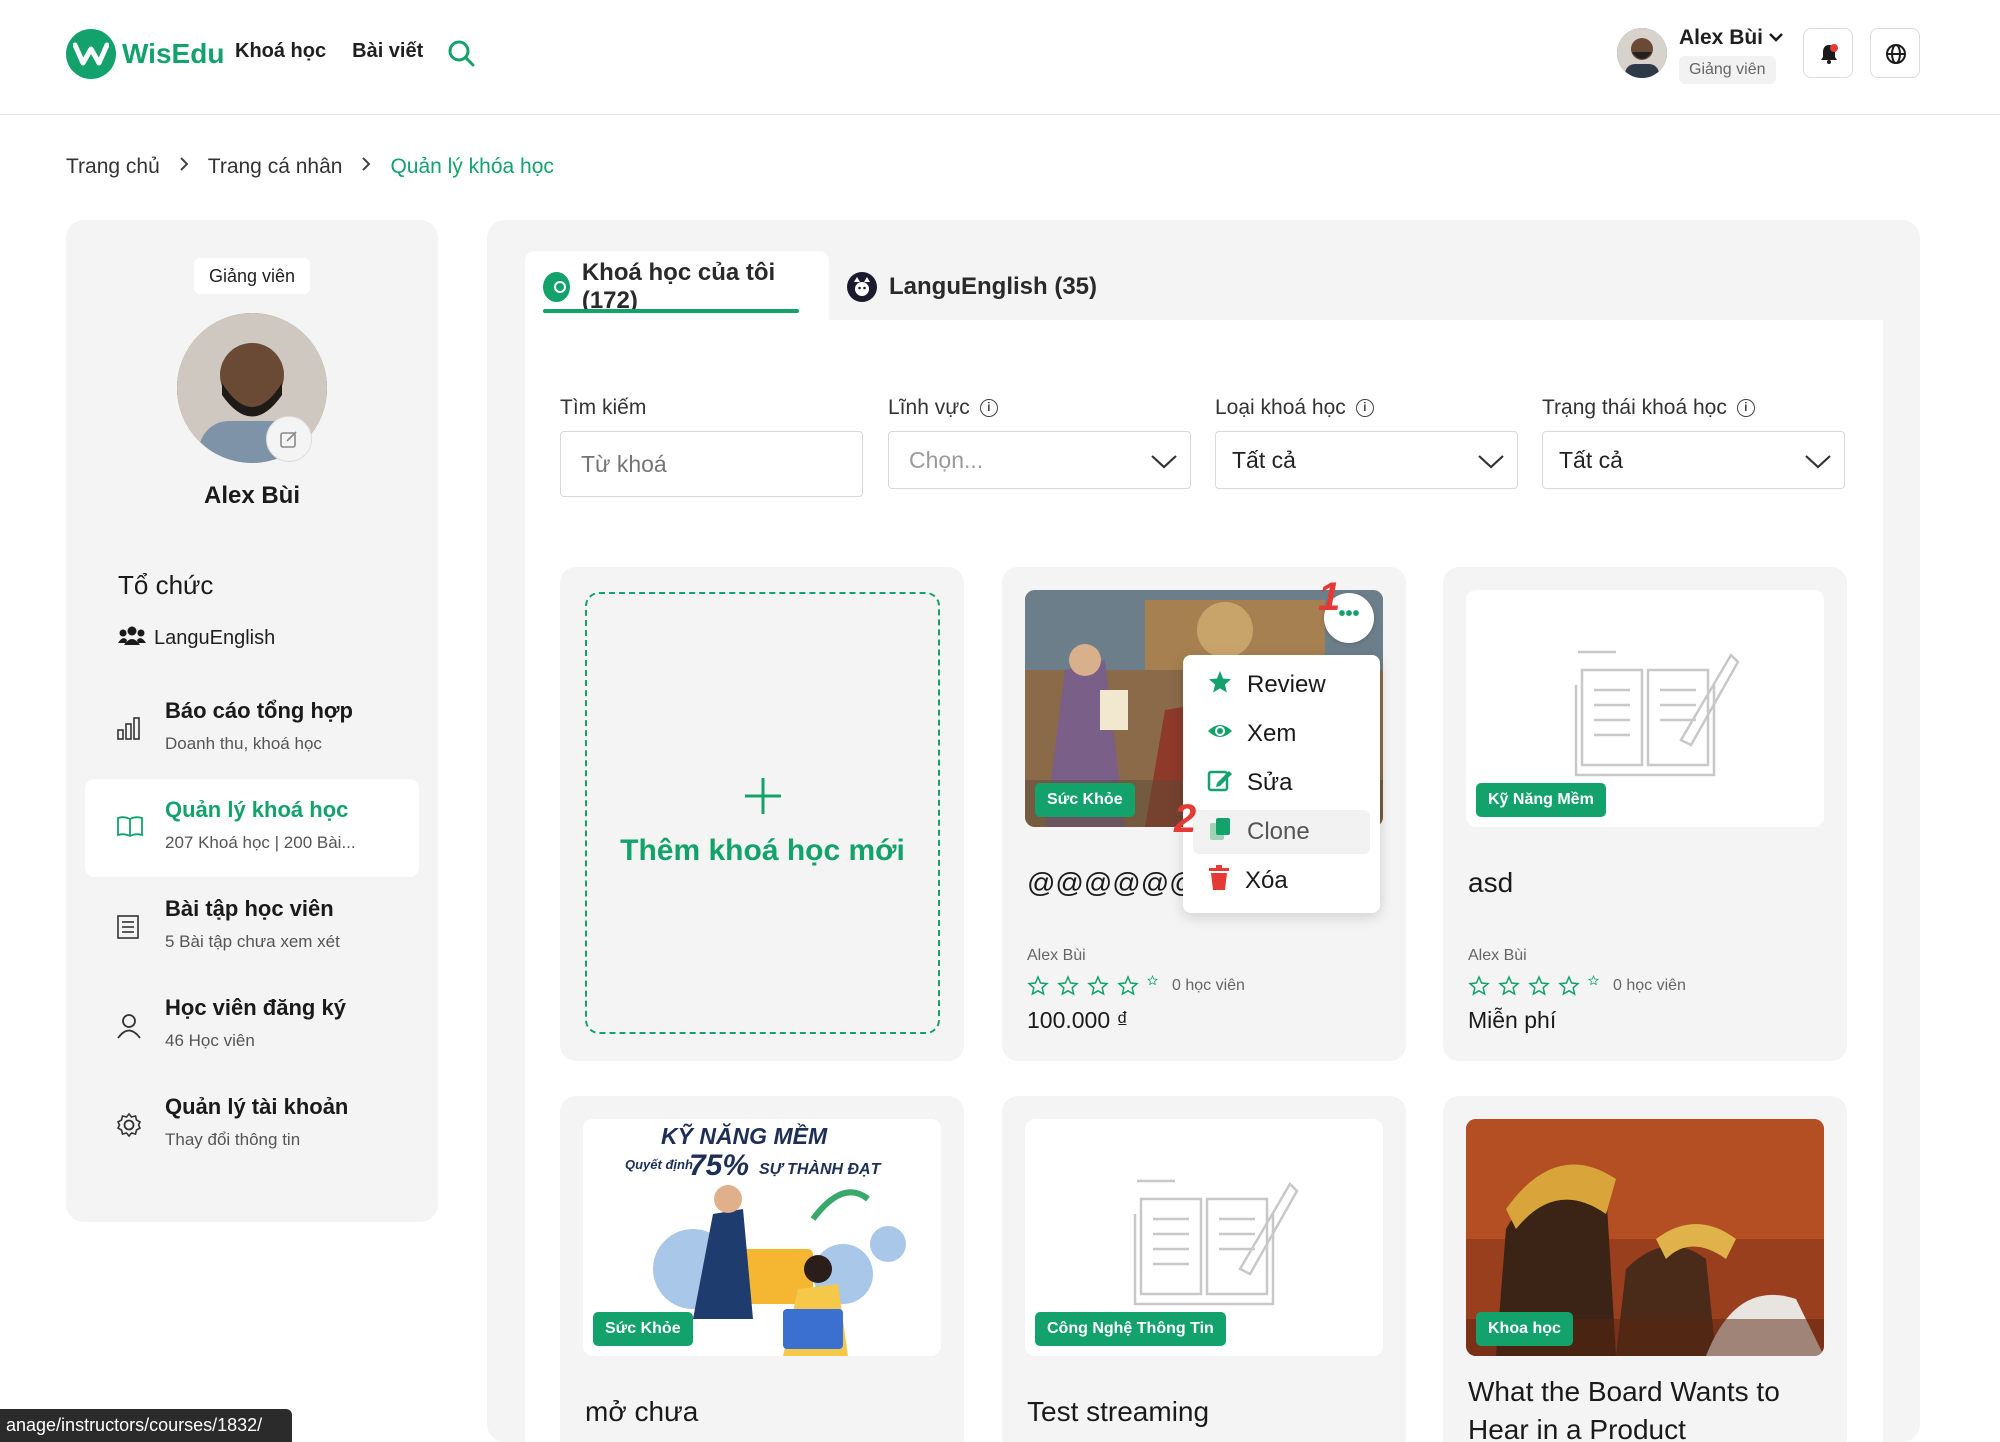 This screenshot has height=1442, width=2000. I want to click on star-icon, so click(1220, 685).